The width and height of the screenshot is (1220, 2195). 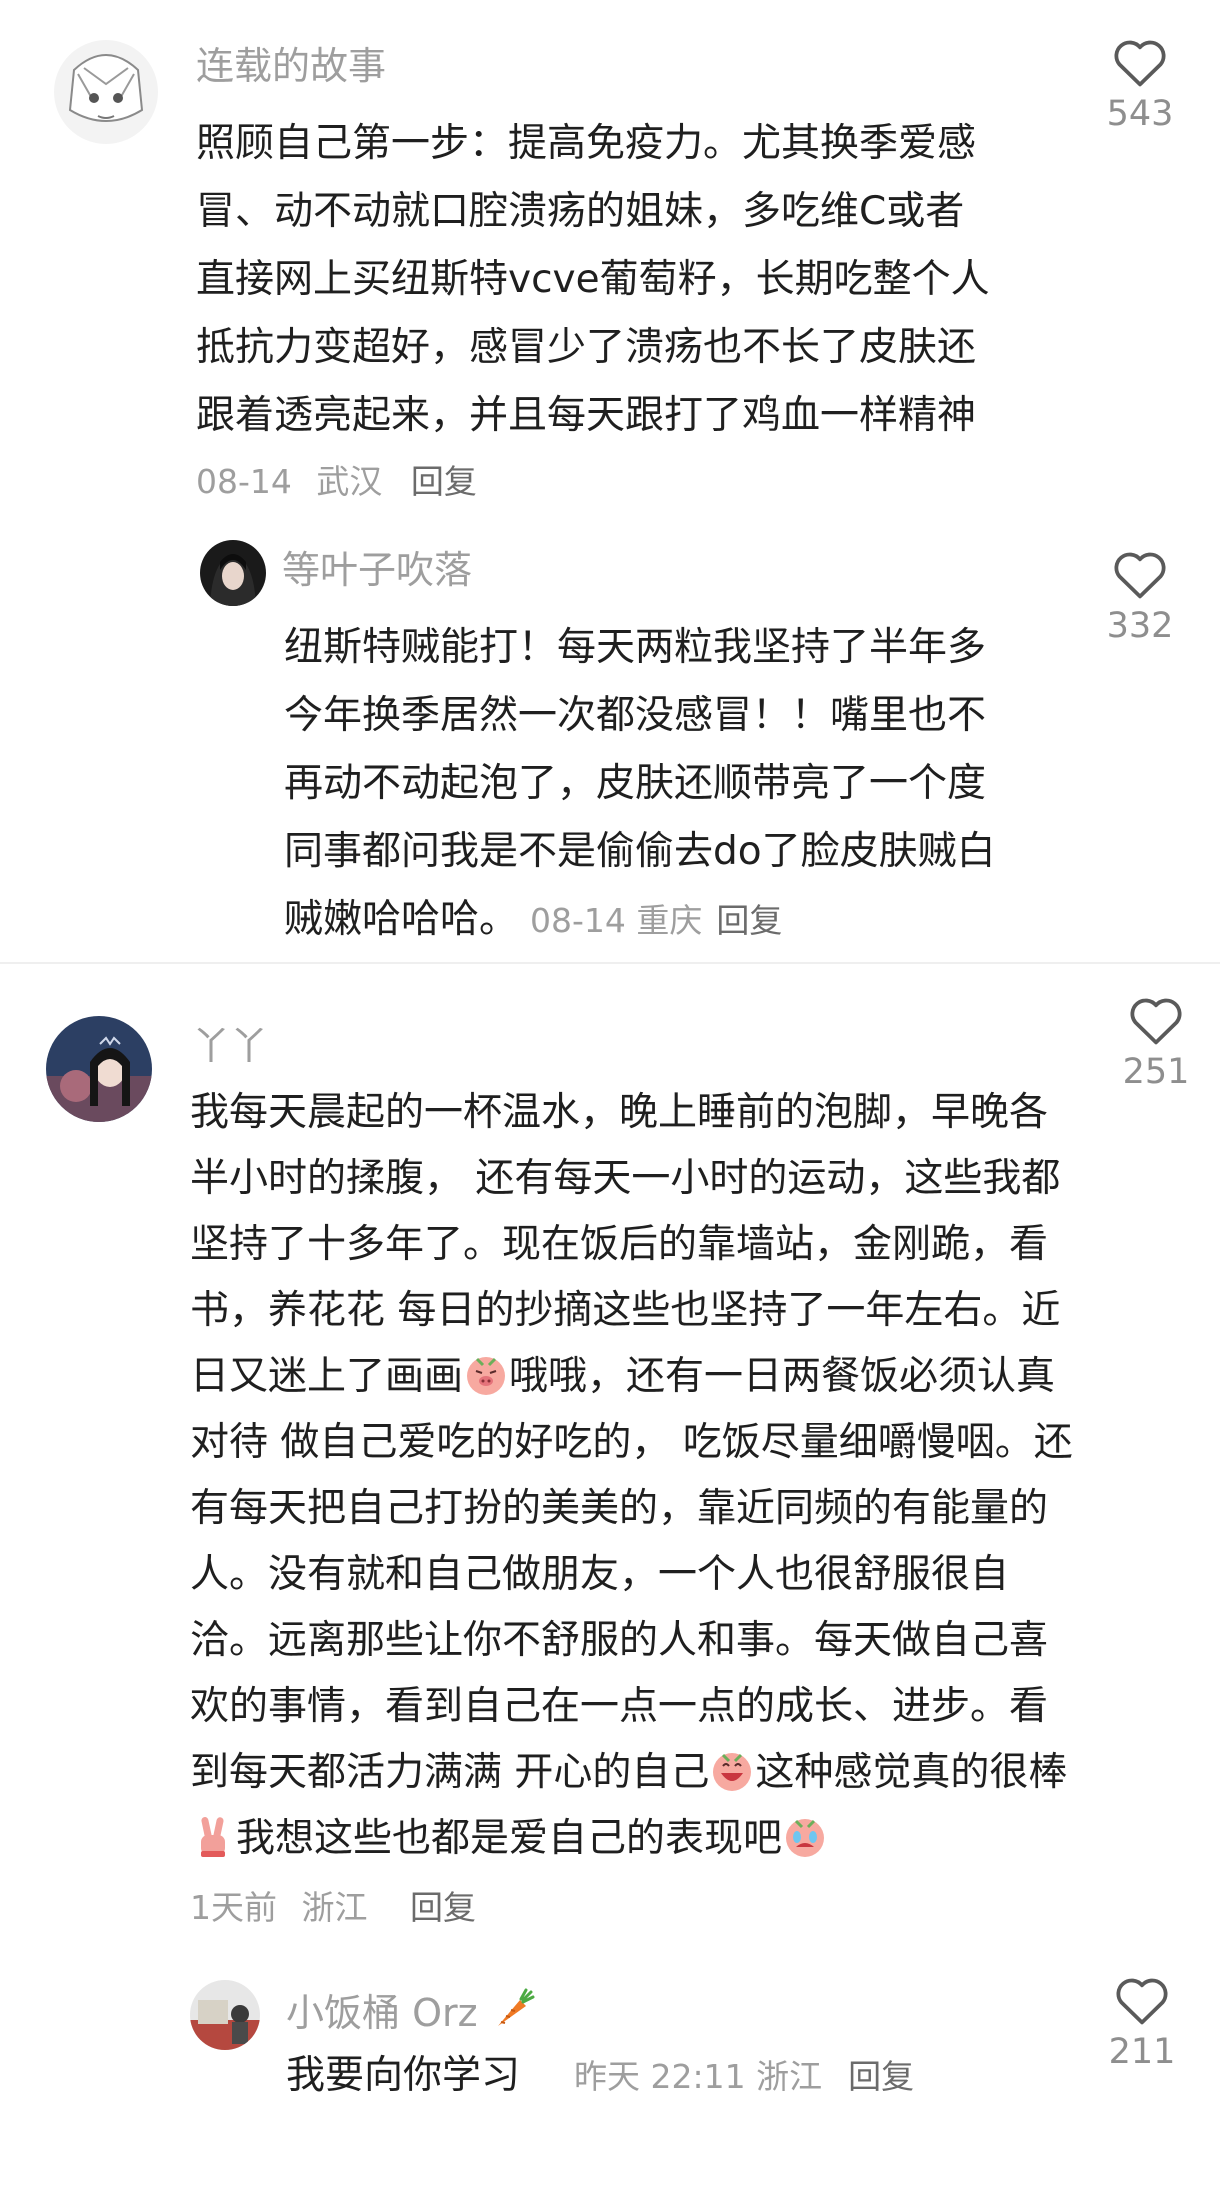 I want to click on comment-text-line: 我要向你学习, so click(x=403, y=2075).